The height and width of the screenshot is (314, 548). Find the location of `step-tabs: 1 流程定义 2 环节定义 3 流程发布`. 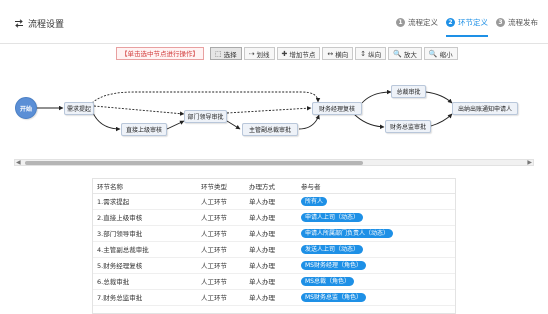

step-tabs: 1 流程定义 2 环节定义 3 流程发布 is located at coordinates (467, 27).